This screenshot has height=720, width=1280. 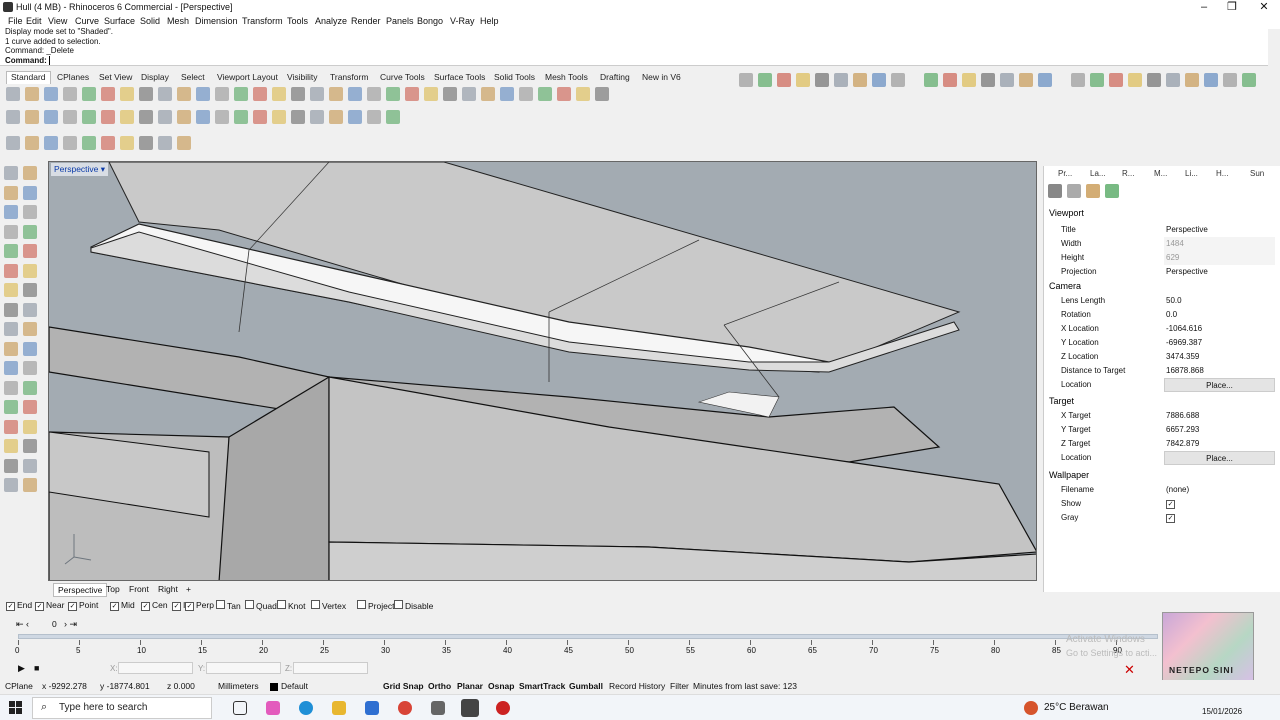 I want to click on menu-item-render: Render, so click(x=366, y=21).